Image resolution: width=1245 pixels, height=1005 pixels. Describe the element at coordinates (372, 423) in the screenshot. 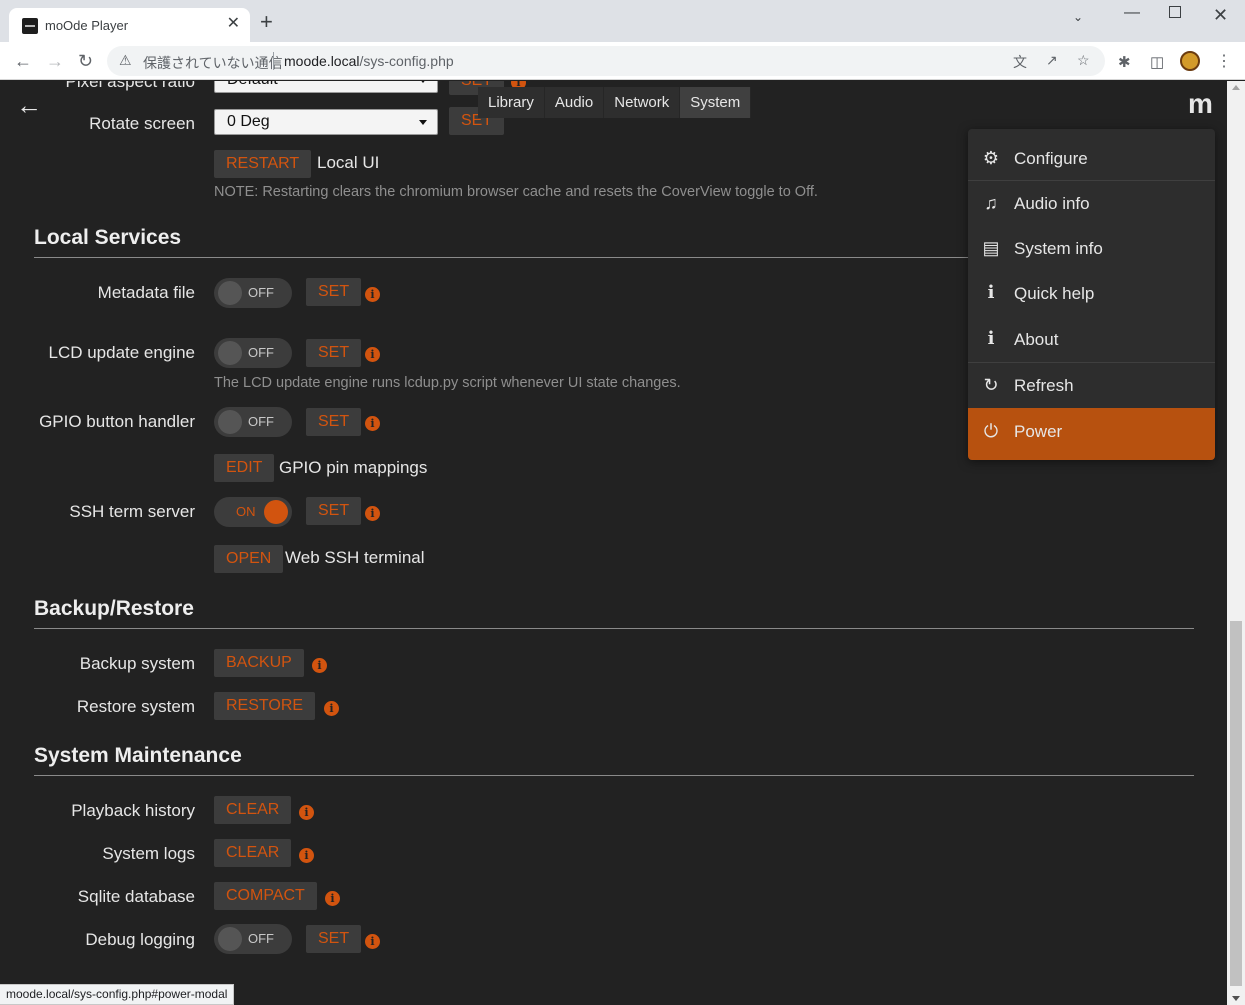

I see `gpio-info-icon: i` at that location.